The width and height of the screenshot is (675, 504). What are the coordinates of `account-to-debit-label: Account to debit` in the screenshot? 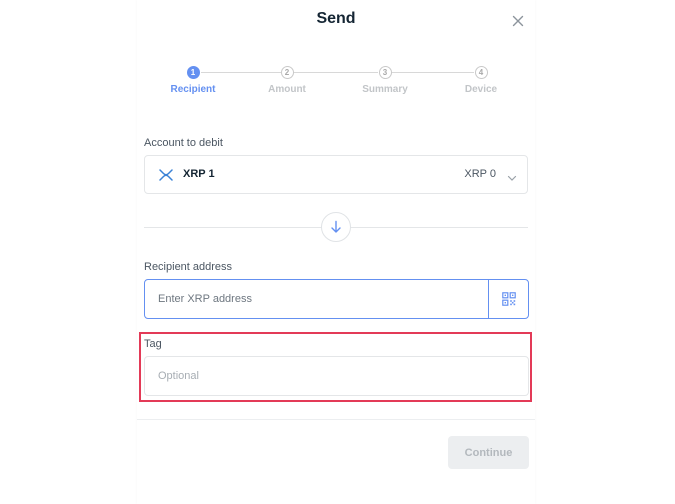 It's located at (183, 143).